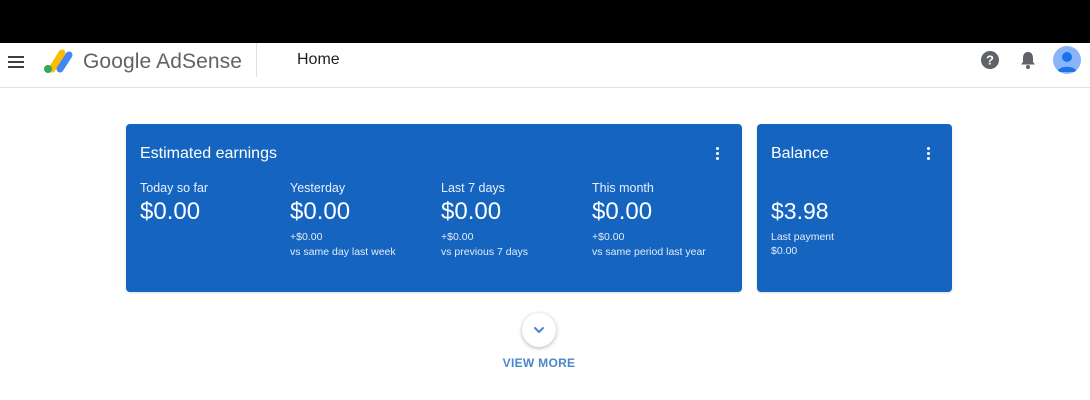 The image size is (1090, 400). I want to click on avatar, so click(1067, 60).